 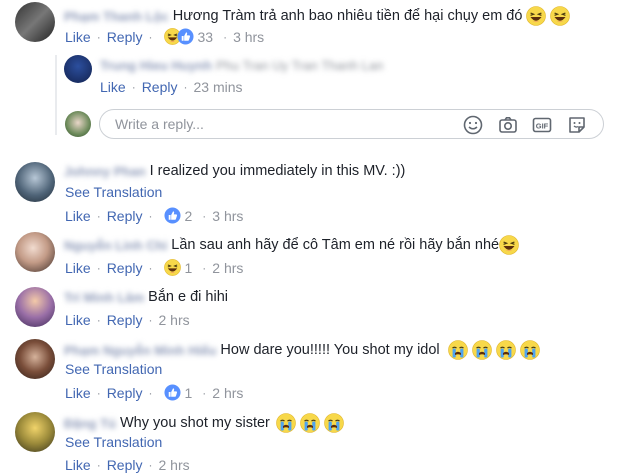 What do you see at coordinates (508, 125) in the screenshot?
I see `camera-icon` at bounding box center [508, 125].